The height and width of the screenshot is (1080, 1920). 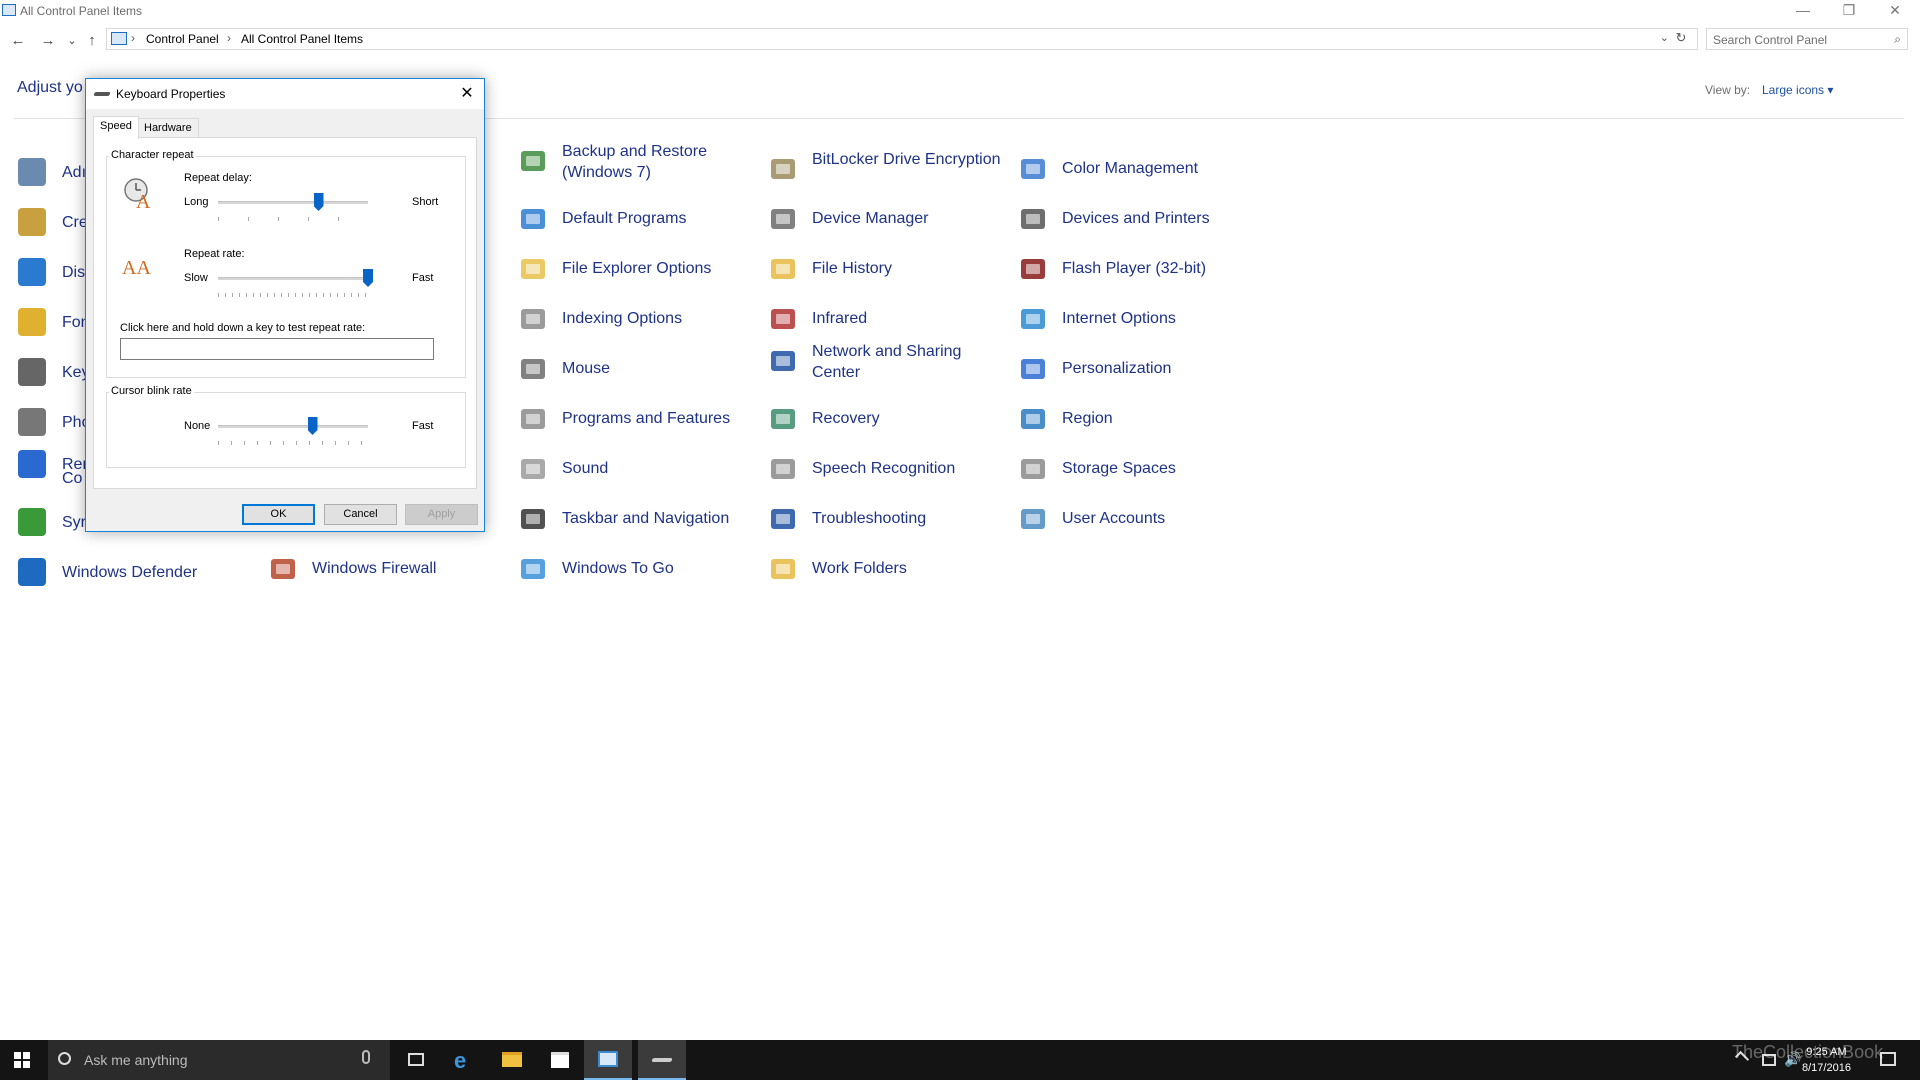 What do you see at coordinates (638, 322) in the screenshot?
I see `item-indexing-options: Indexing Options` at bounding box center [638, 322].